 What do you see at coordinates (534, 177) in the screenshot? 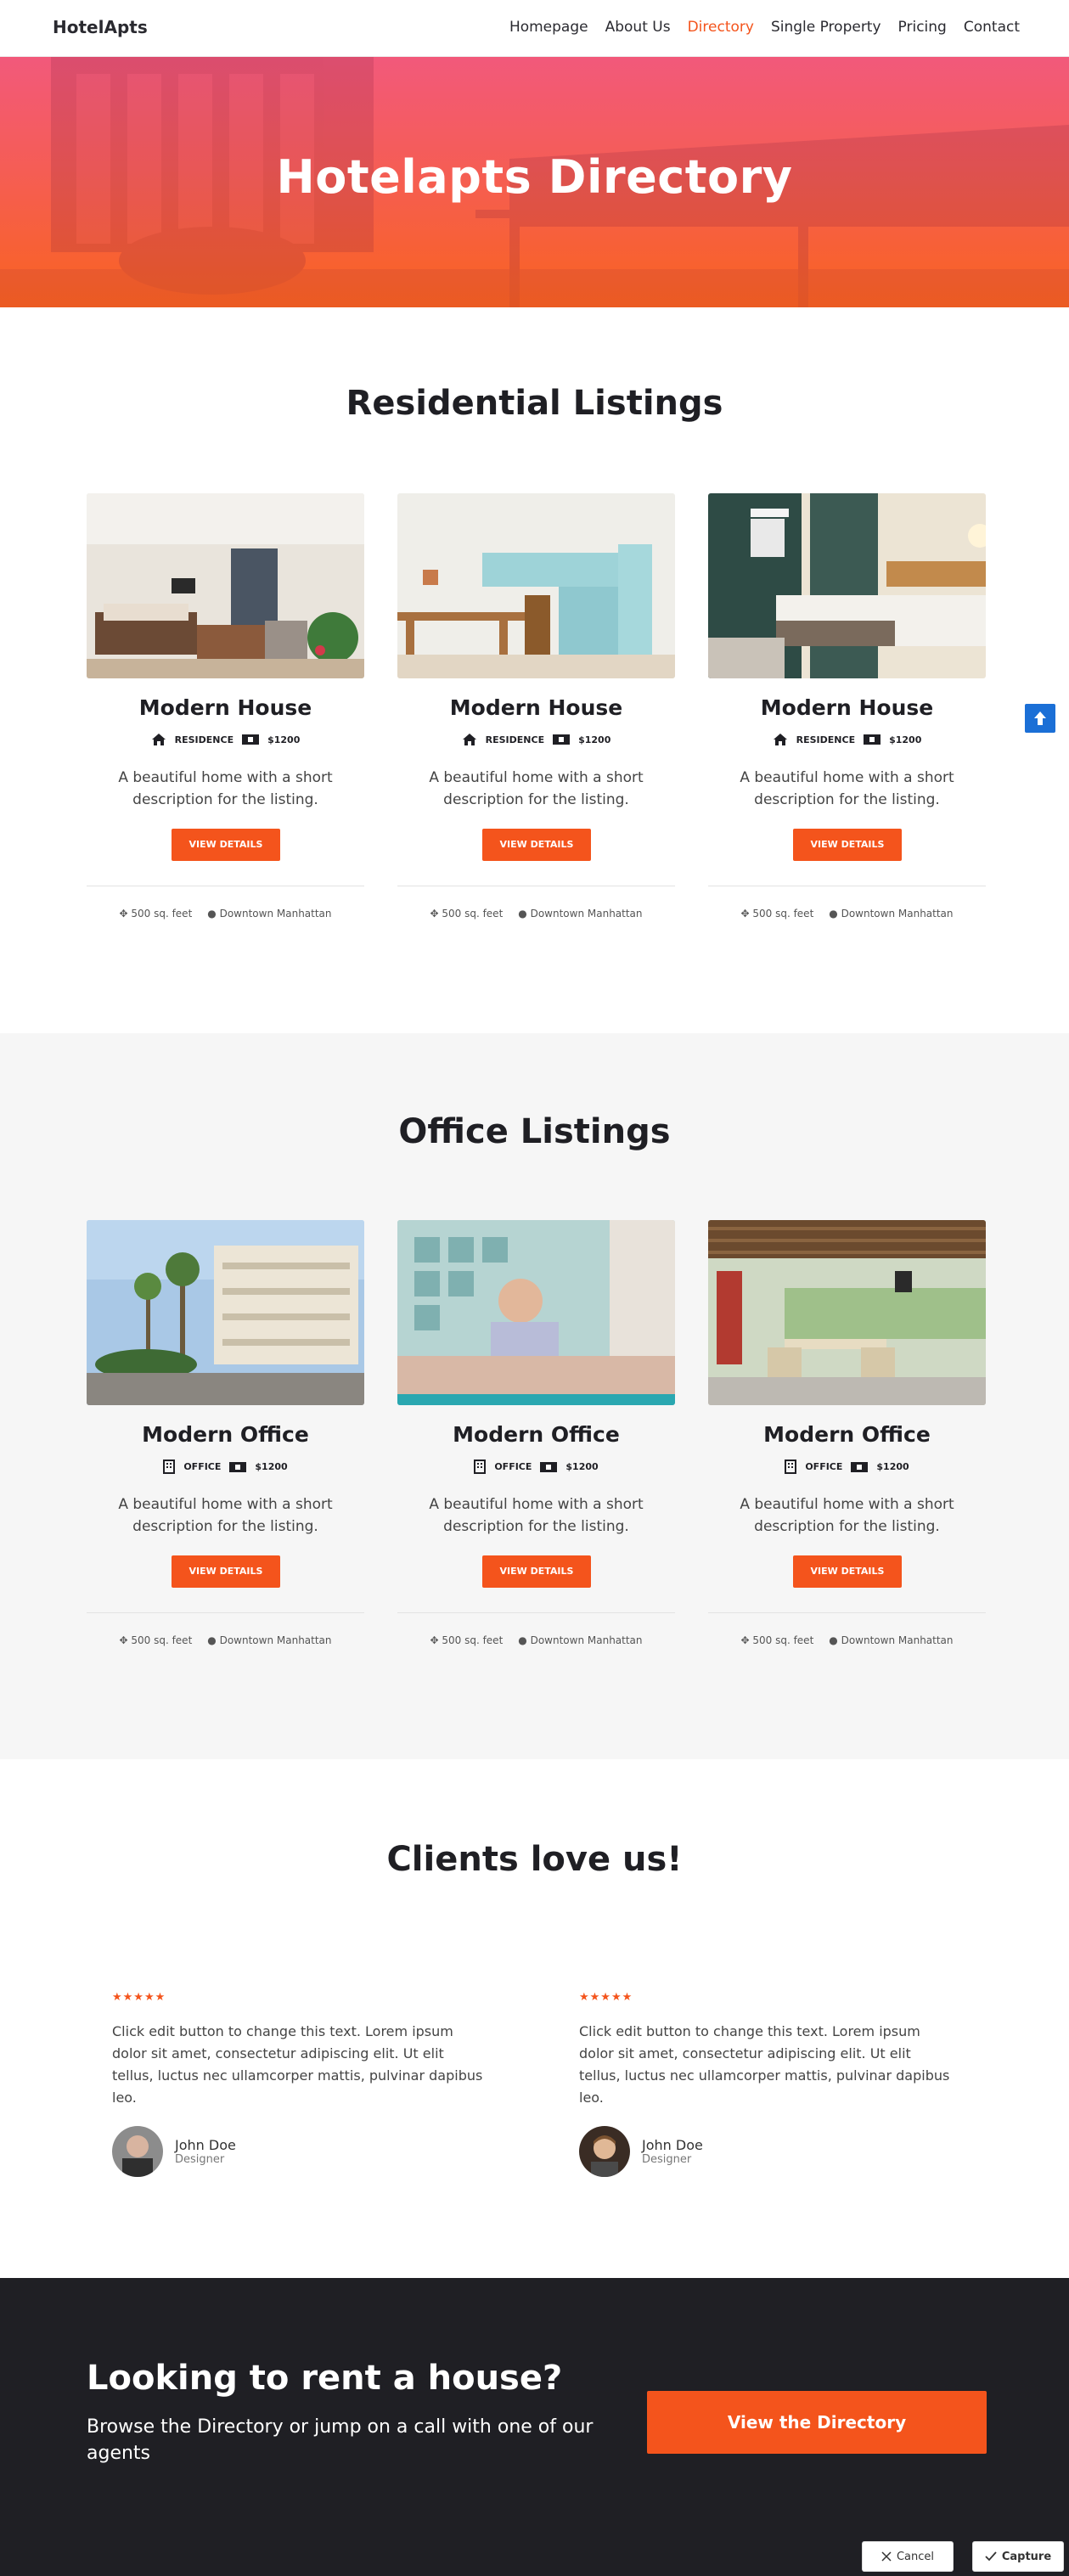
I see `hero-title: Hotelapts Directory` at bounding box center [534, 177].